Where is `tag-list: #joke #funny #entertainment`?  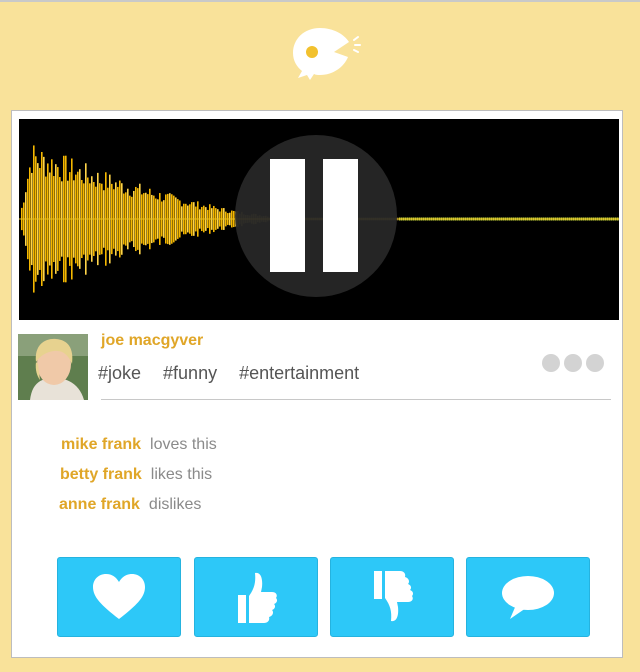 tag-list: #joke #funny #entertainment is located at coordinates (239, 373).